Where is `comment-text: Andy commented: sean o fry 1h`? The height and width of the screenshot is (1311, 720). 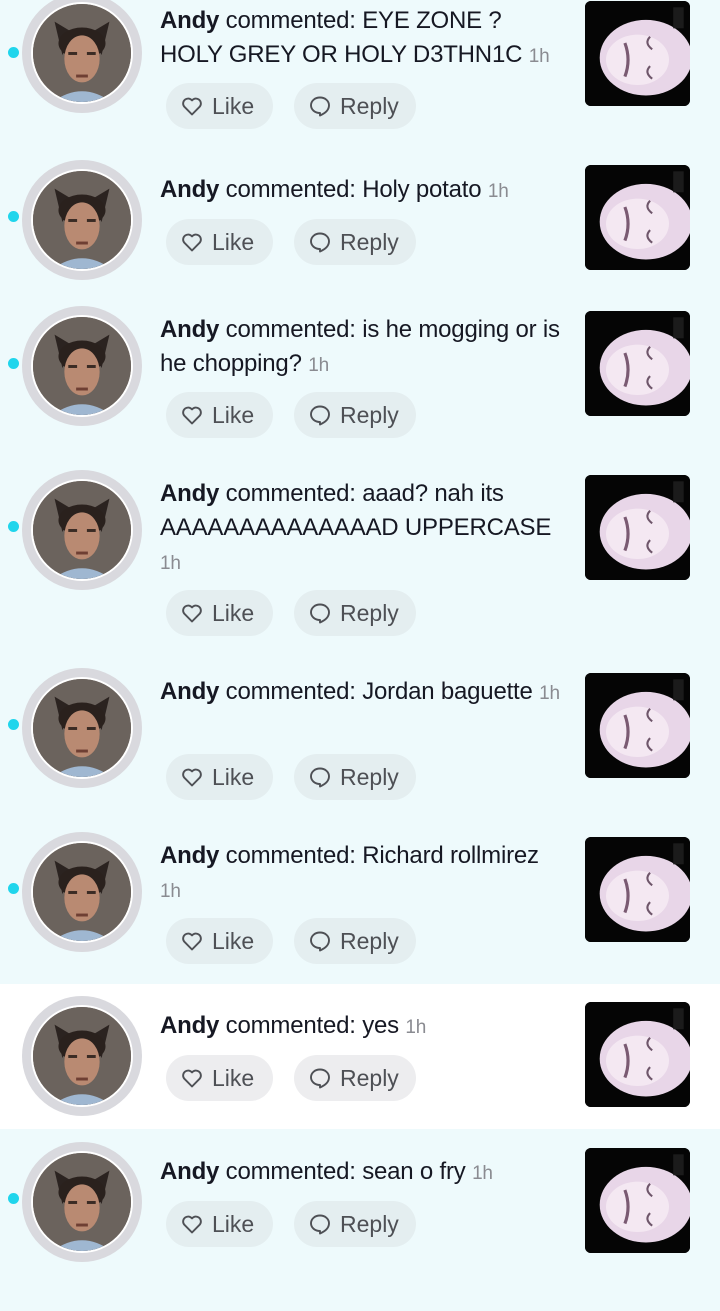 comment-text: Andy commented: sean o fry 1h is located at coordinates (365, 1173).